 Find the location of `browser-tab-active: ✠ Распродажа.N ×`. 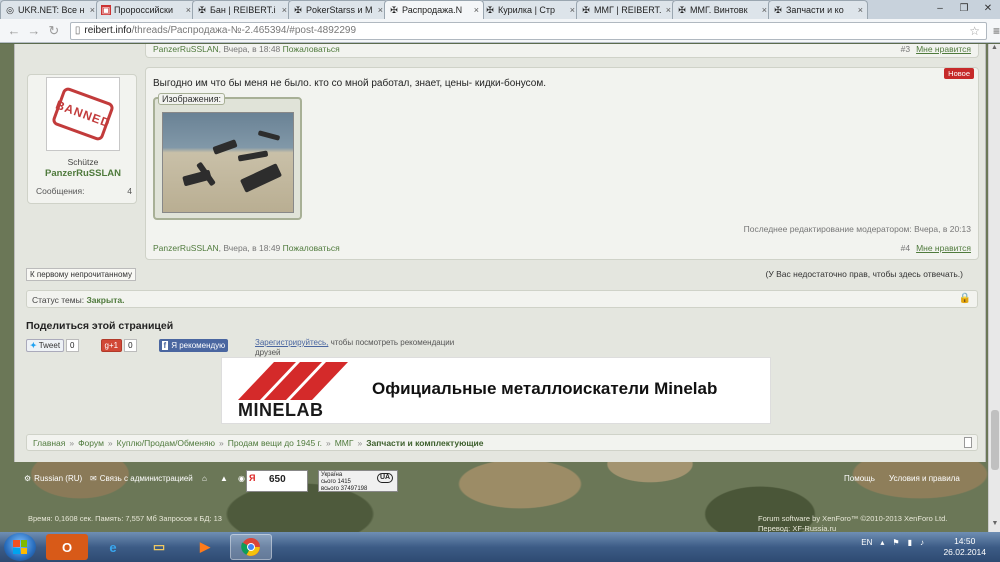

browser-tab-active: ✠ Распродажа.N × is located at coordinates (434, 9).